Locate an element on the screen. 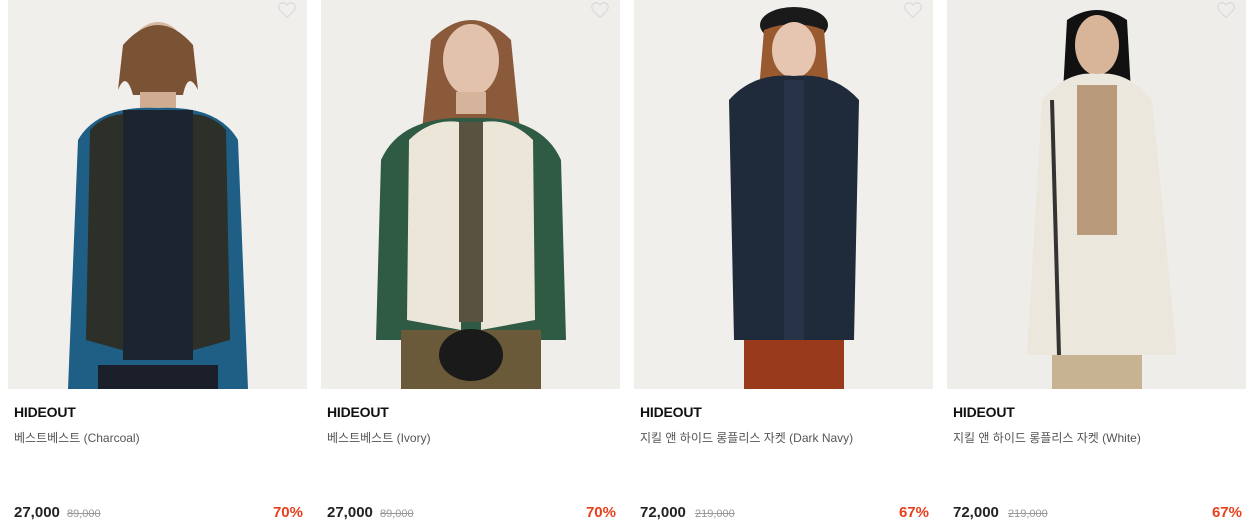  product-name: 베스트베스트 (Charcoal) is located at coordinates (77, 437).